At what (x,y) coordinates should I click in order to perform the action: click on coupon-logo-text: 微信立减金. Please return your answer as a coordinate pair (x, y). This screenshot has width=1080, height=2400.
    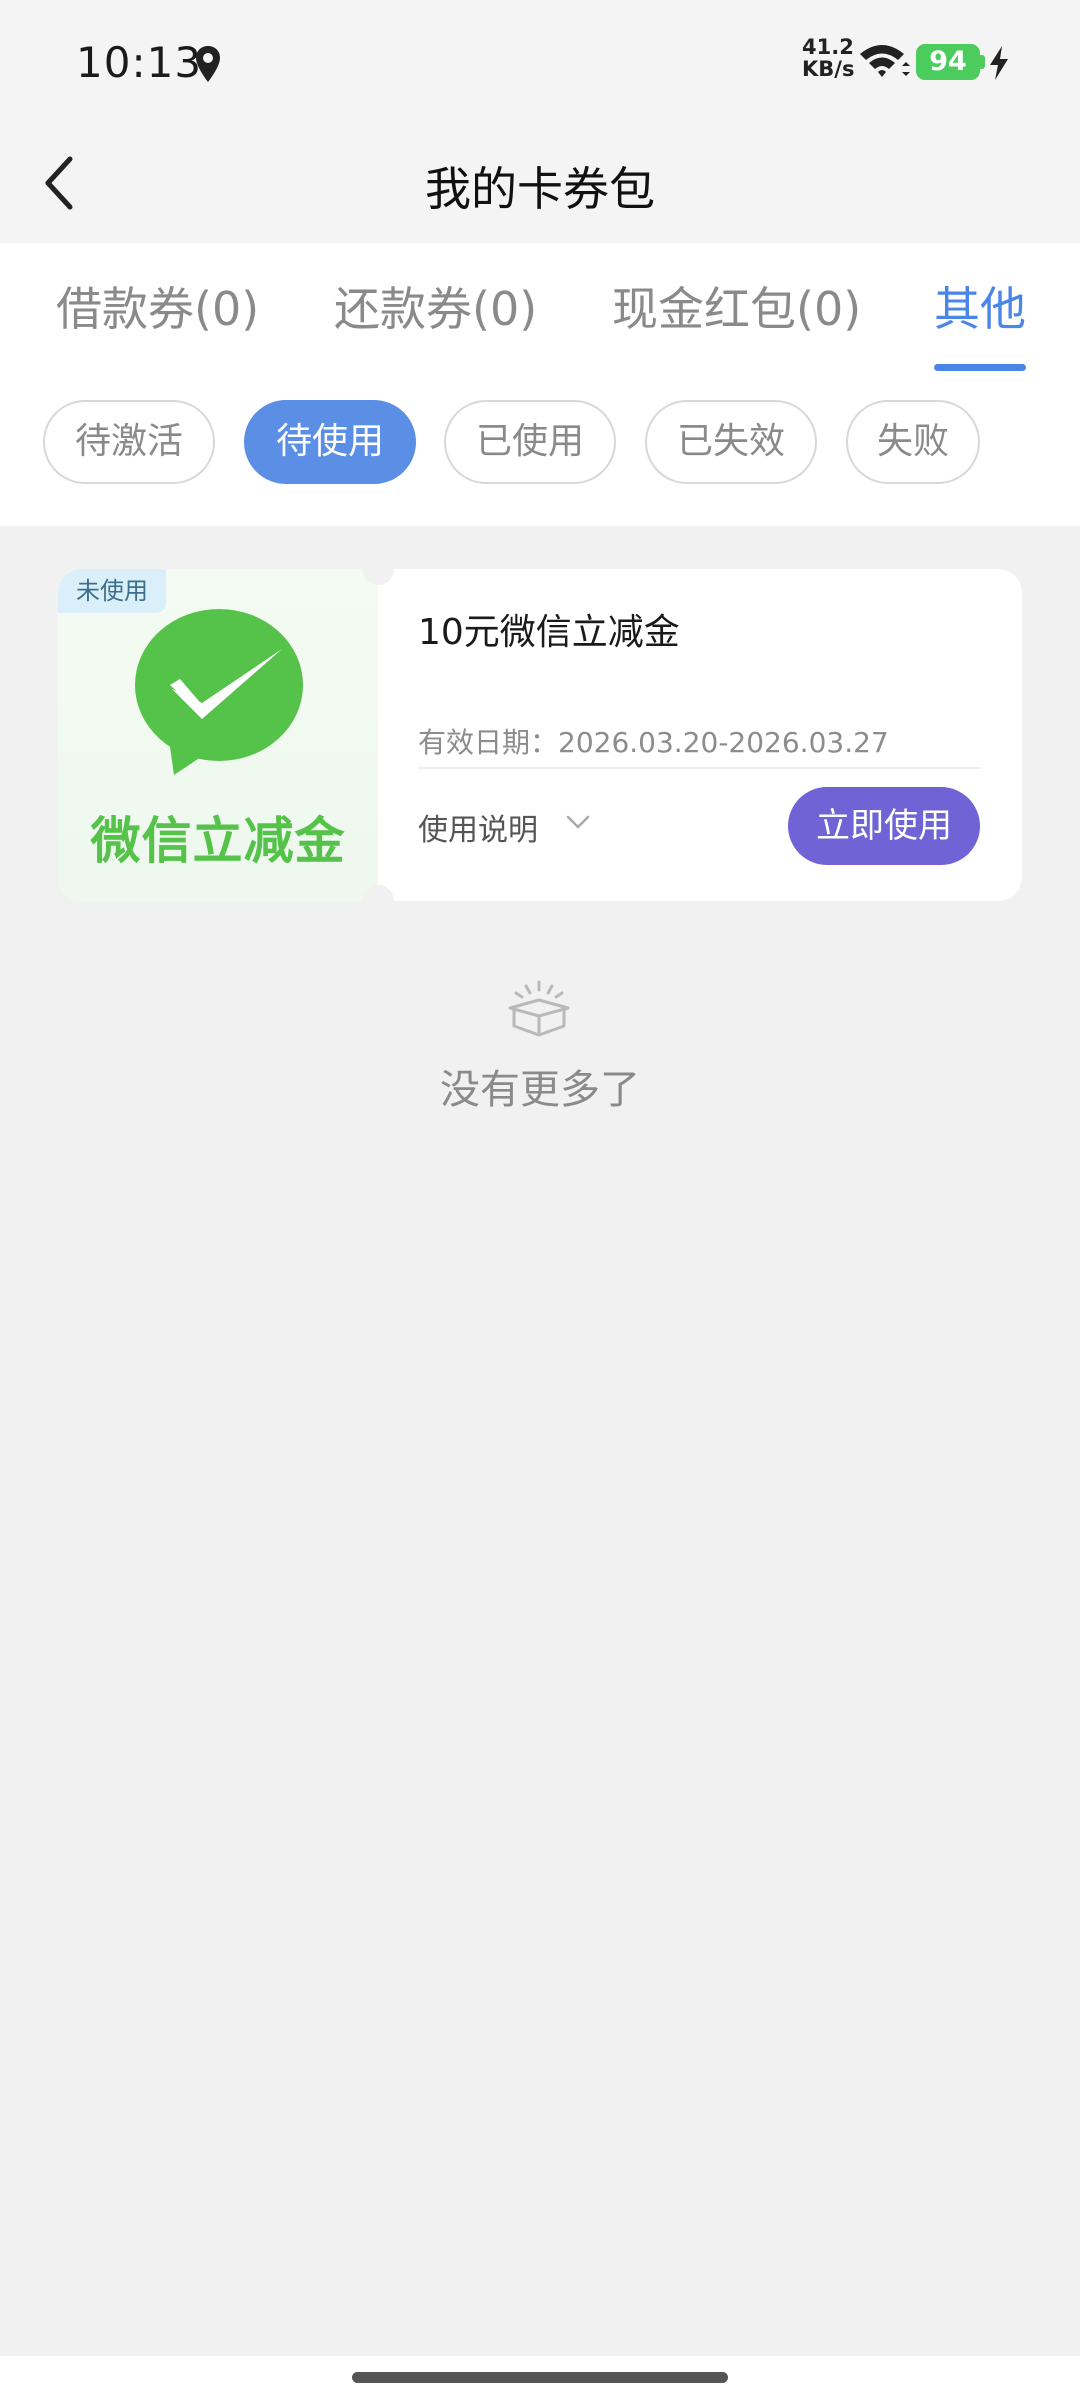
    Looking at the image, I should click on (218, 841).